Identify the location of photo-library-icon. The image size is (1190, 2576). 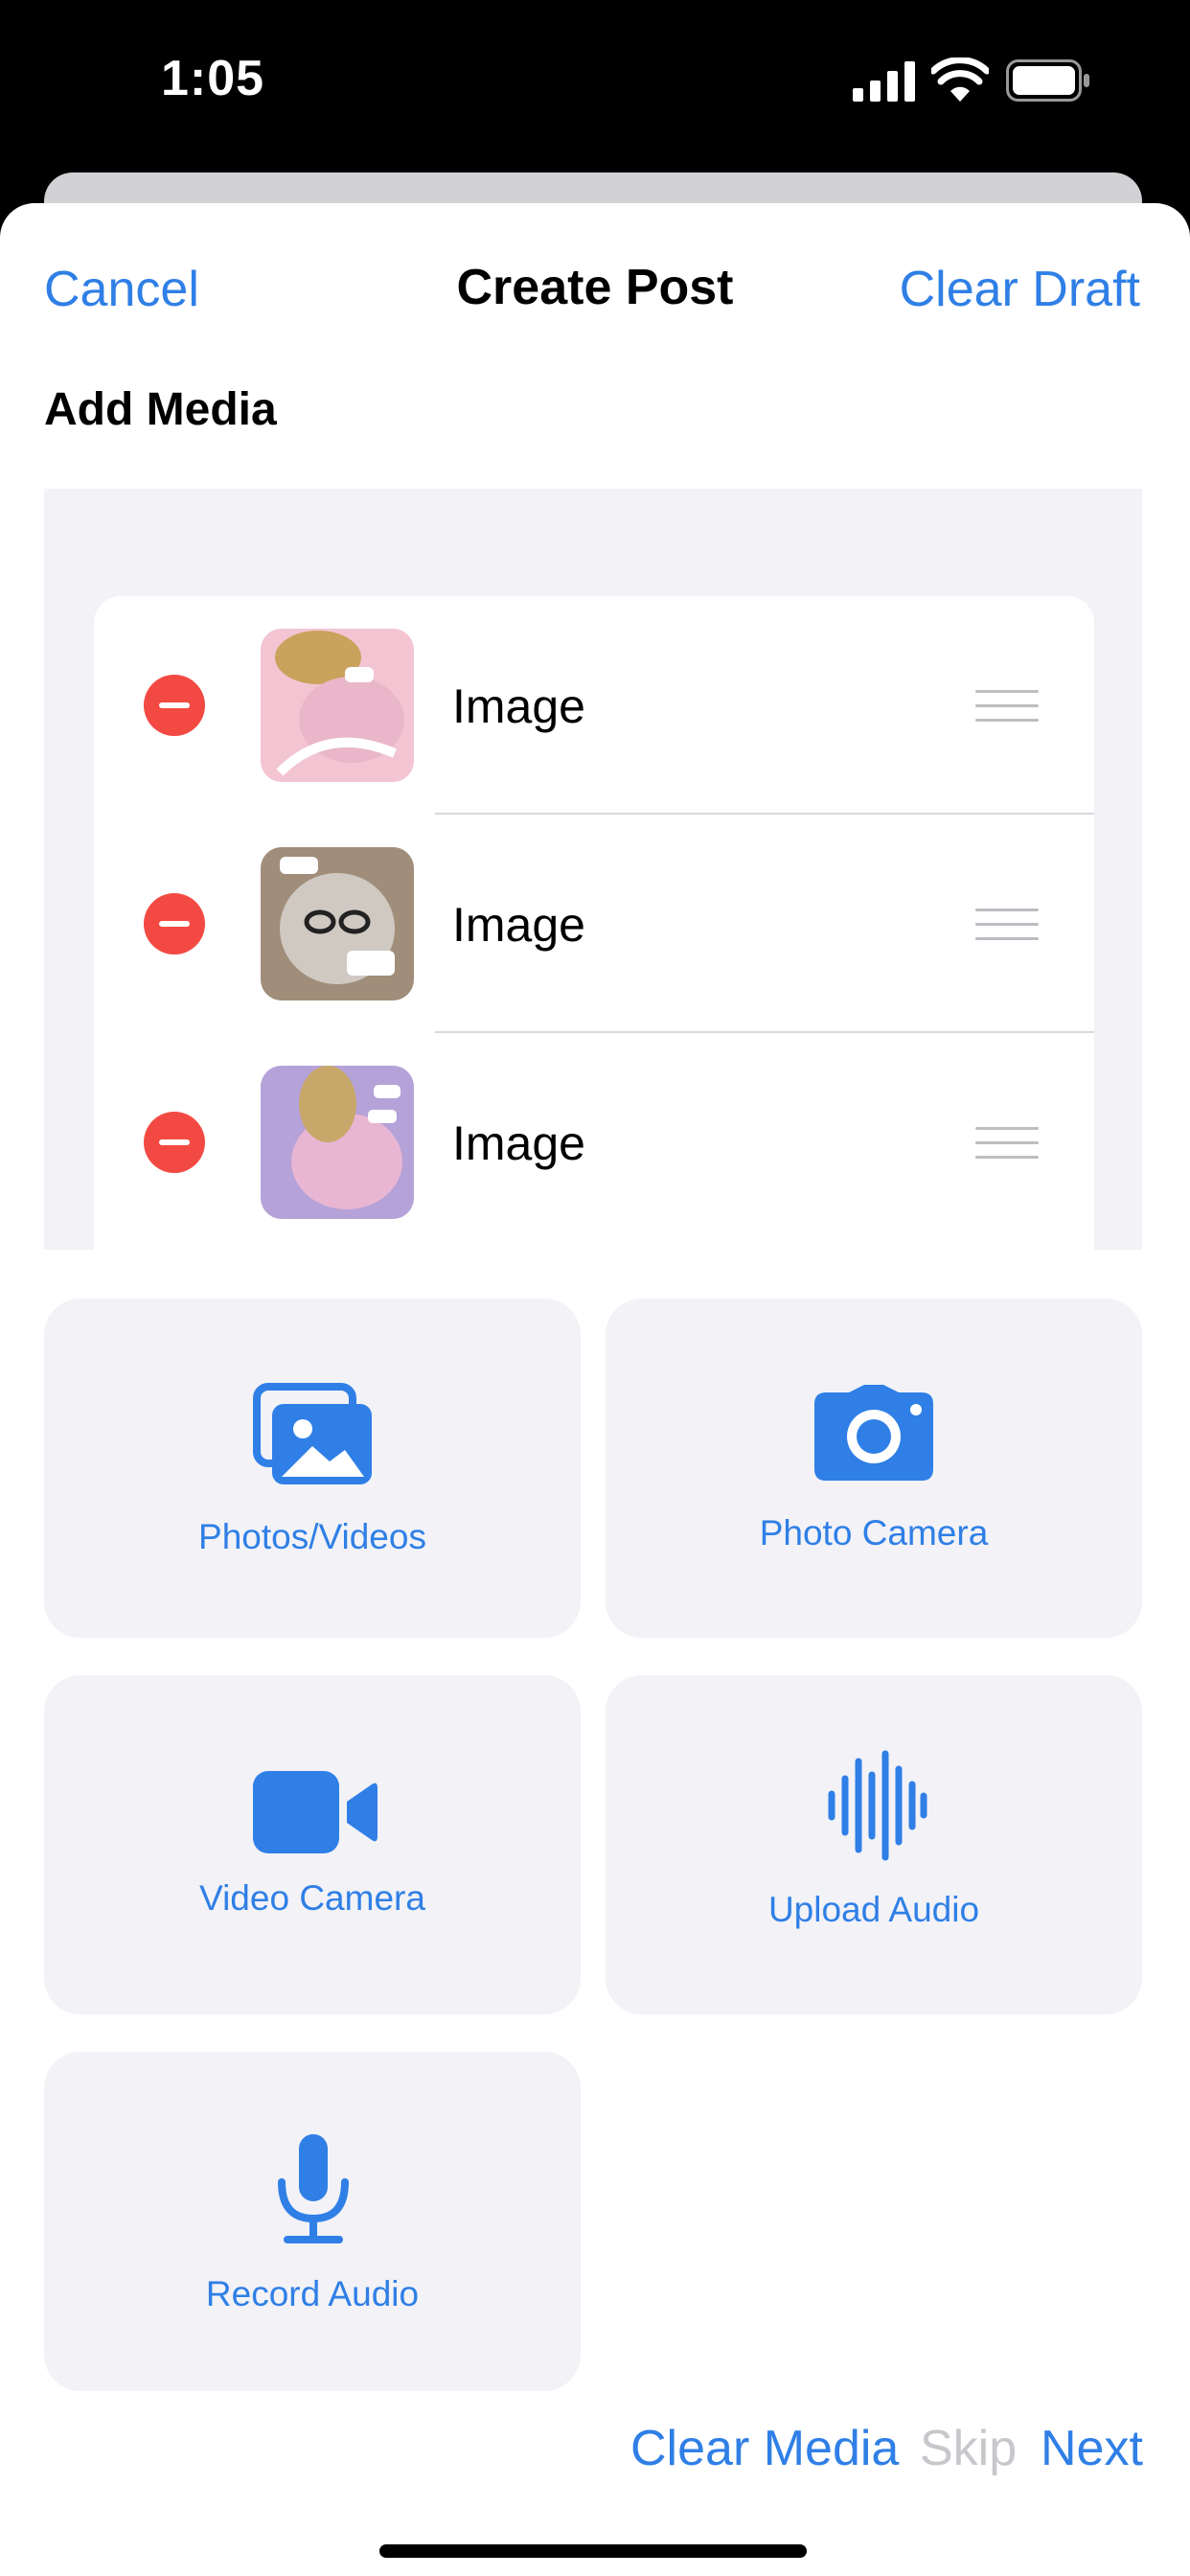
(312, 1433).